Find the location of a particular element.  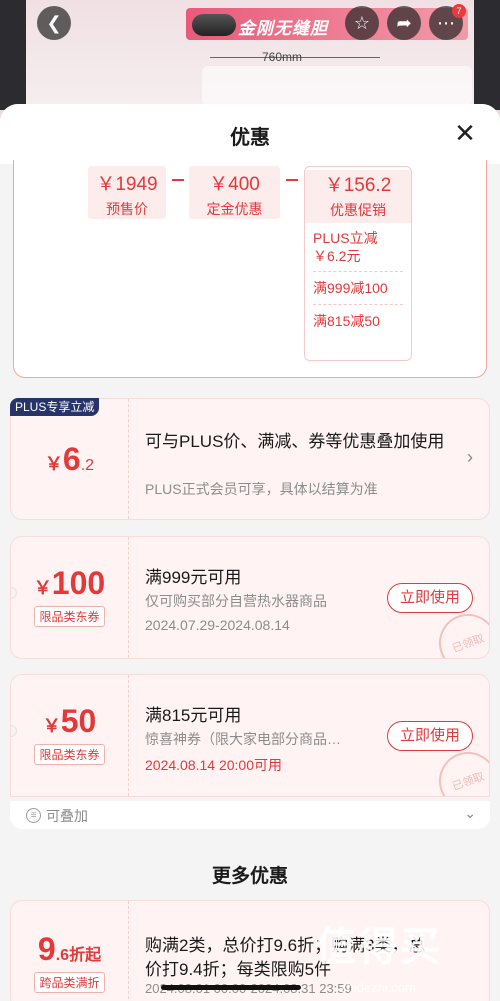

sheet-title: 优惠 is located at coordinates (250, 138).